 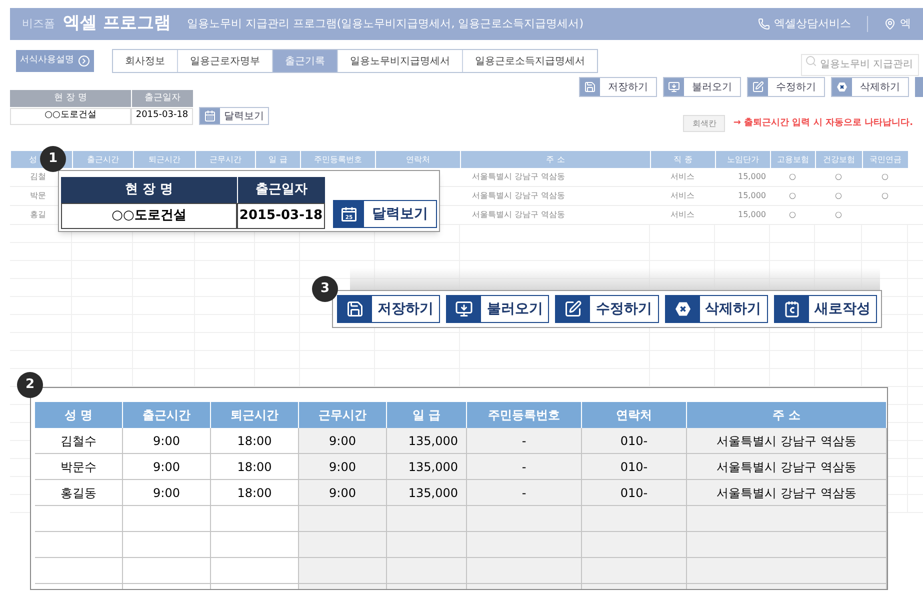 I want to click on toolbar-button, so click(x=919, y=87).